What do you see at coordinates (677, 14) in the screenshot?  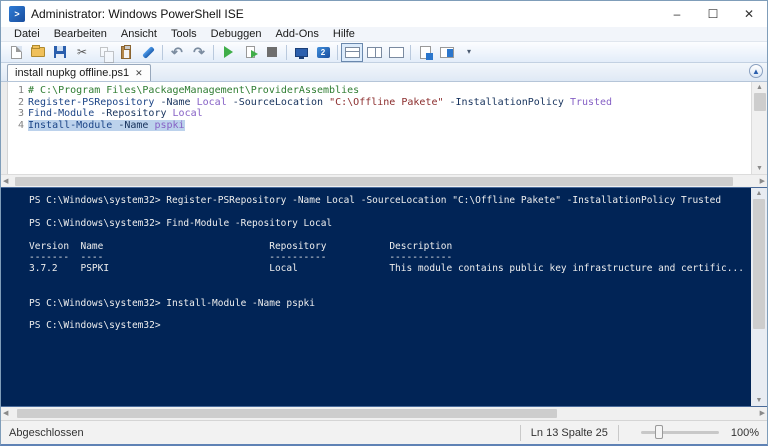 I see `minimize-button: –` at bounding box center [677, 14].